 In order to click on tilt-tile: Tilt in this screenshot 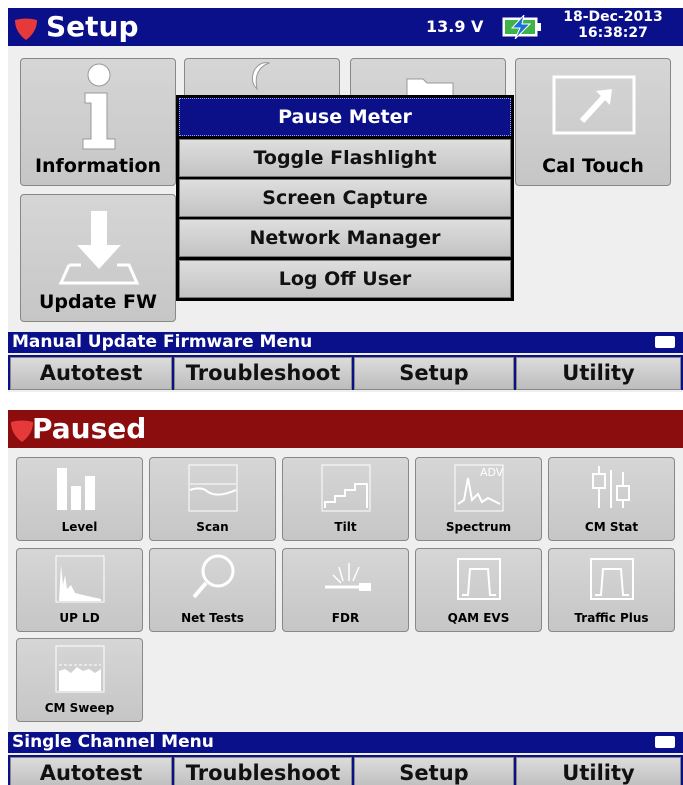, I will do `click(345, 499)`.